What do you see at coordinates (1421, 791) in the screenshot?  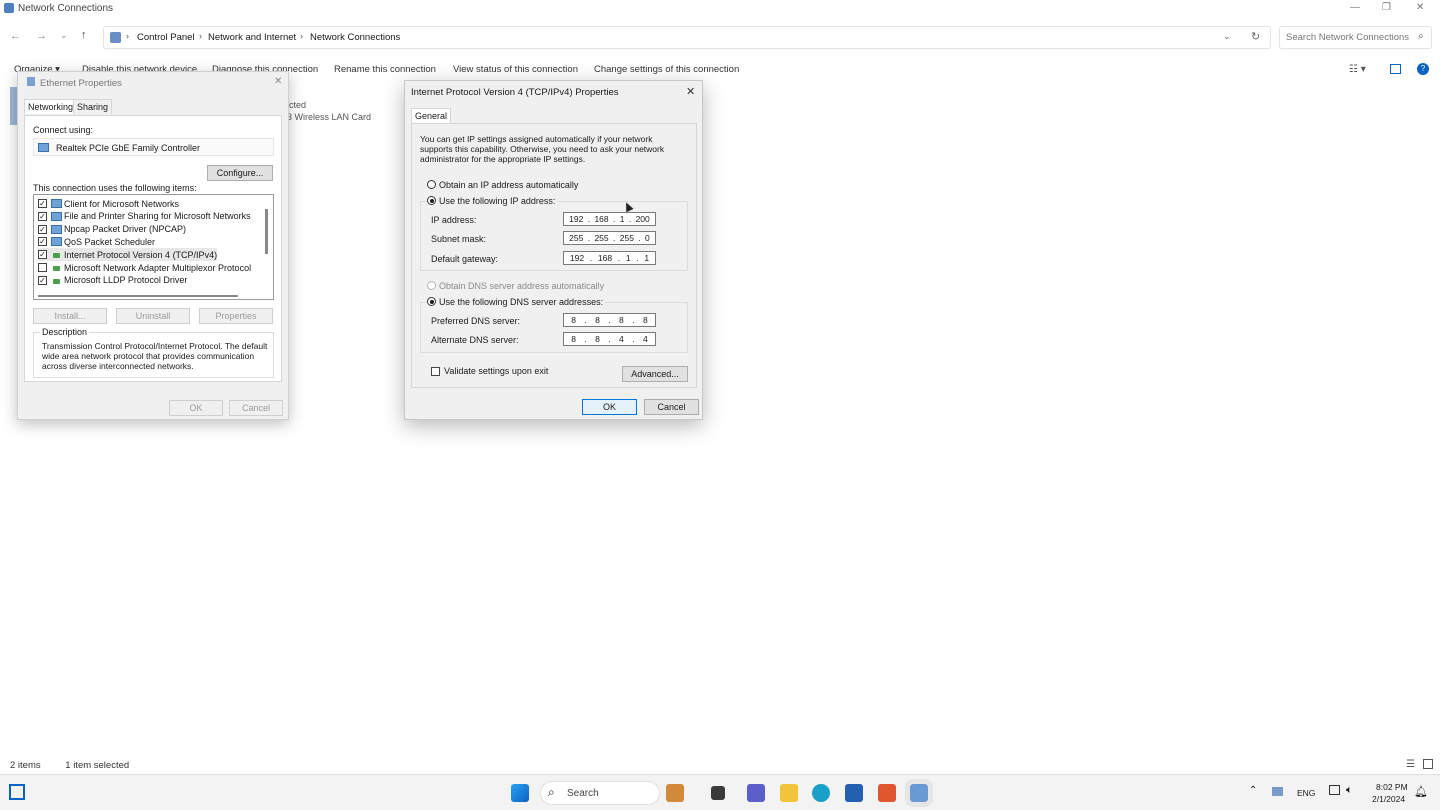 I see `notifications-icon: 🔔︎` at bounding box center [1421, 791].